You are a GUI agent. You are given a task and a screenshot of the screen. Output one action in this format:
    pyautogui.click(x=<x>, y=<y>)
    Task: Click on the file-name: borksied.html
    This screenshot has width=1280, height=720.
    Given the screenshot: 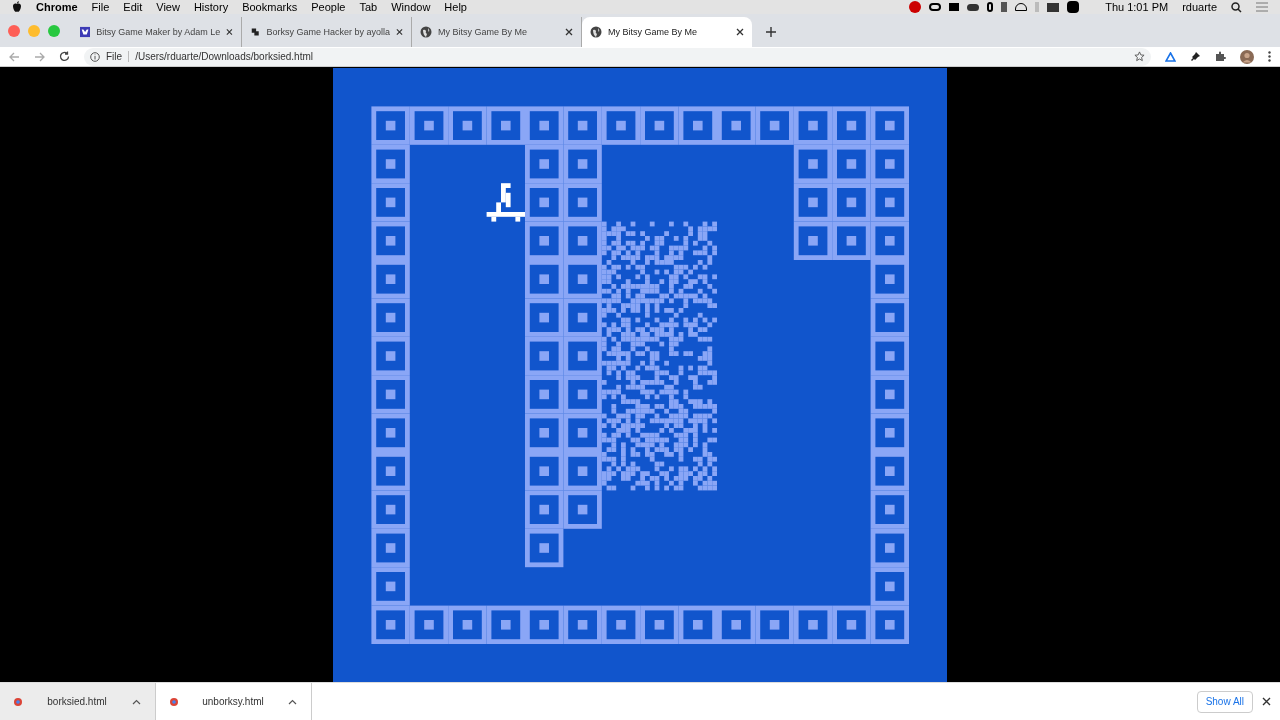 What is the action you would take?
    pyautogui.click(x=77, y=702)
    